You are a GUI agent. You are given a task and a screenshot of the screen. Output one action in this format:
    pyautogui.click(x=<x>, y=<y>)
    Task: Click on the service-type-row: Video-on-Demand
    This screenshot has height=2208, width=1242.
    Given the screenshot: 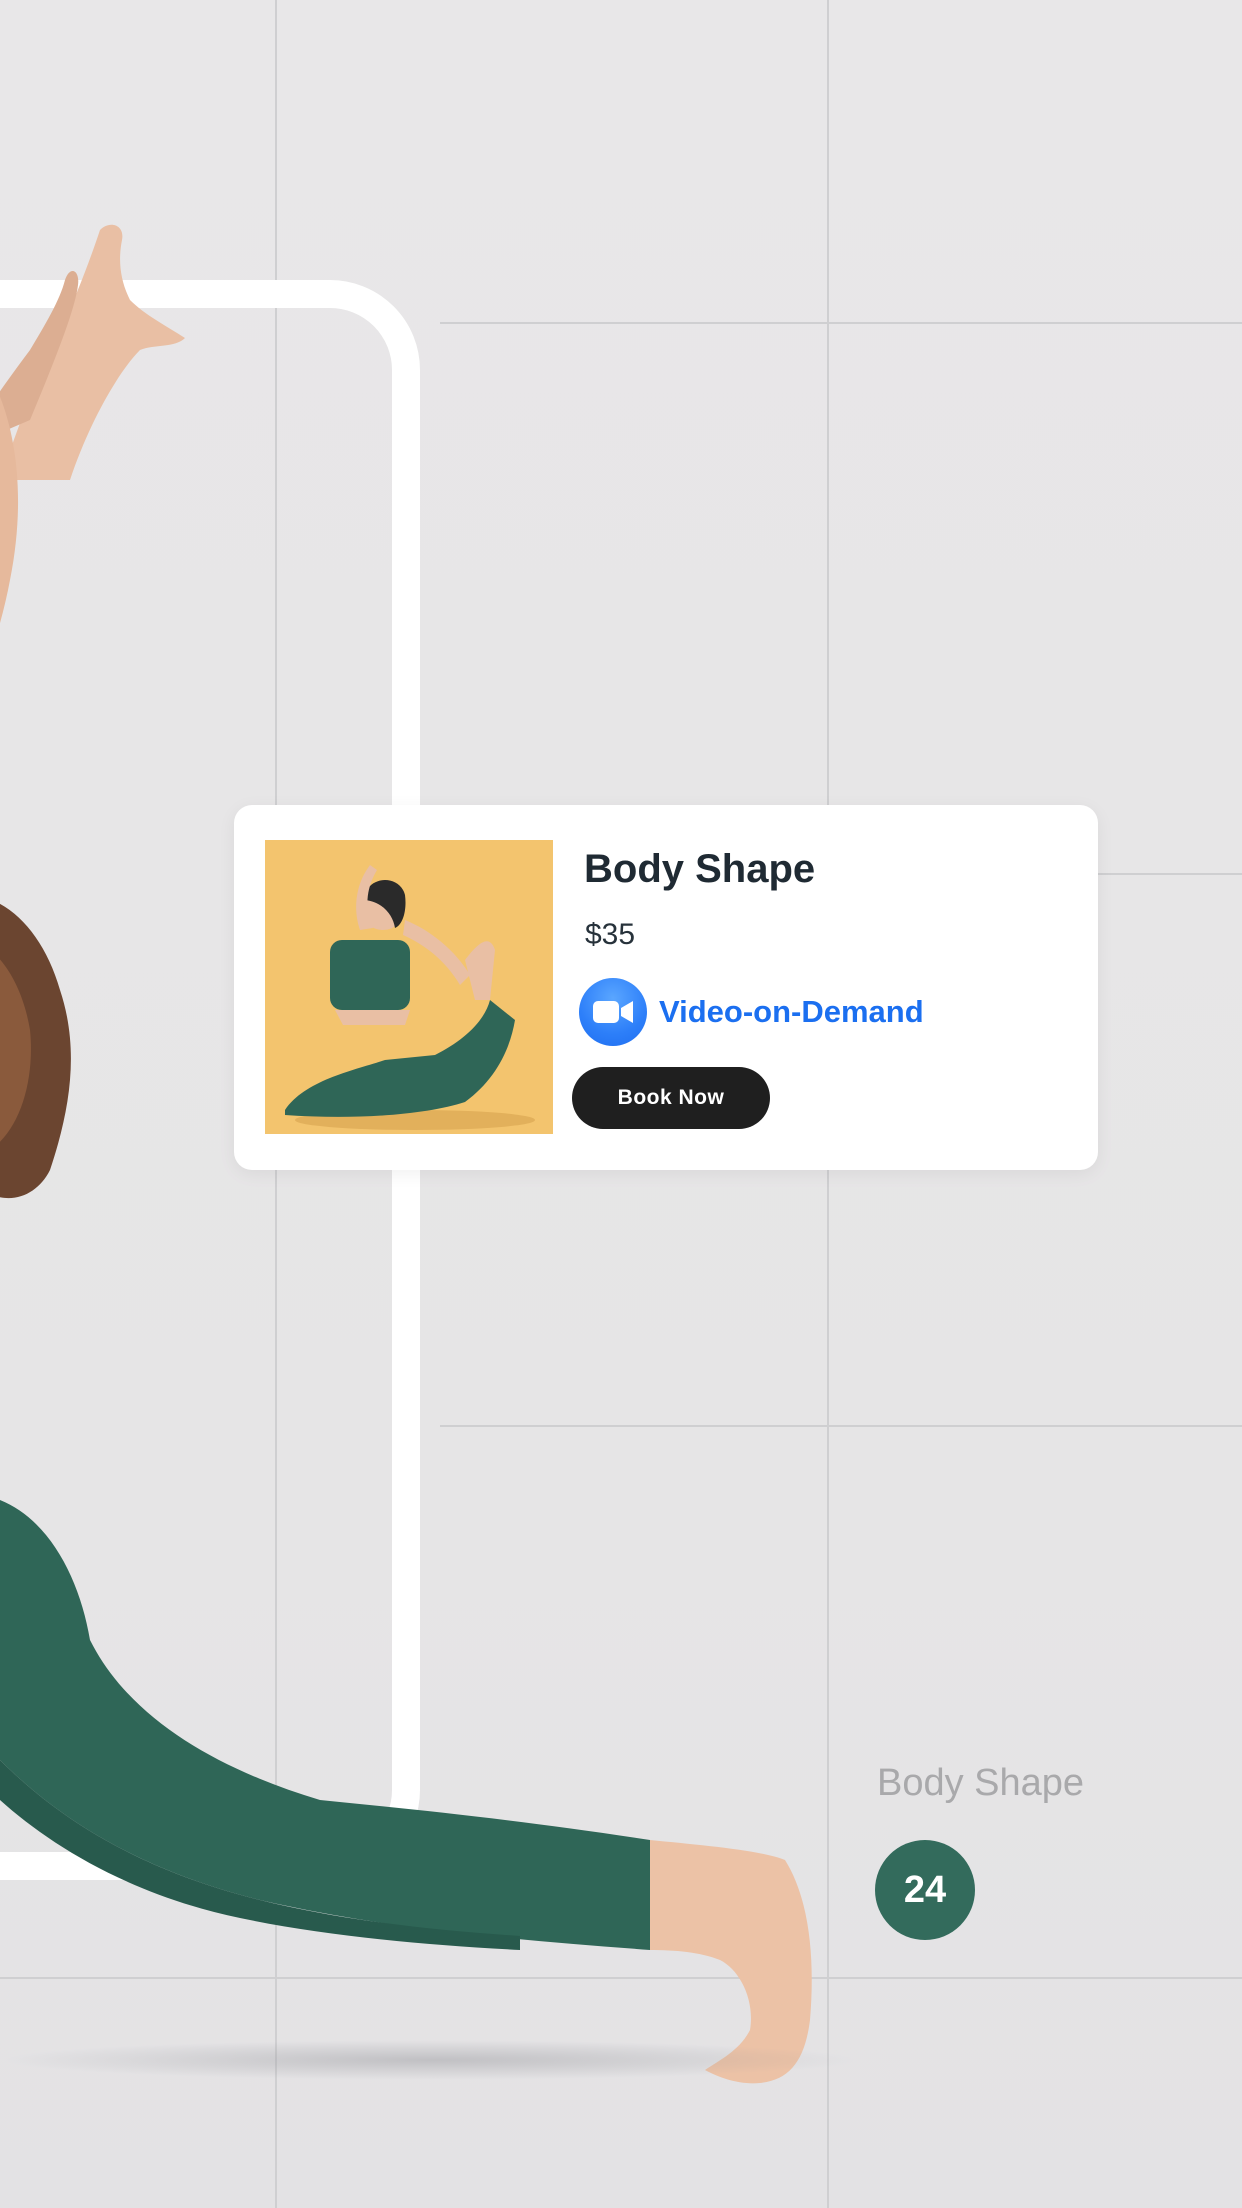 What is the action you would take?
    pyautogui.click(x=751, y=1012)
    